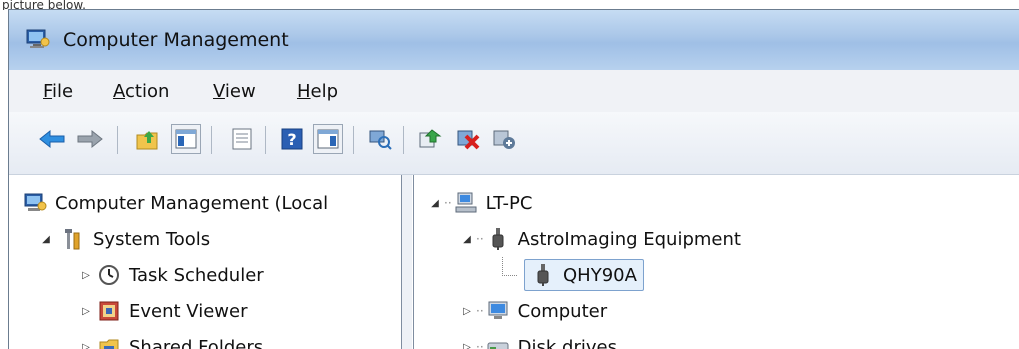 The height and width of the screenshot is (349, 1019). What do you see at coordinates (509, 203) in the screenshot?
I see `tree-label: LT-PC` at bounding box center [509, 203].